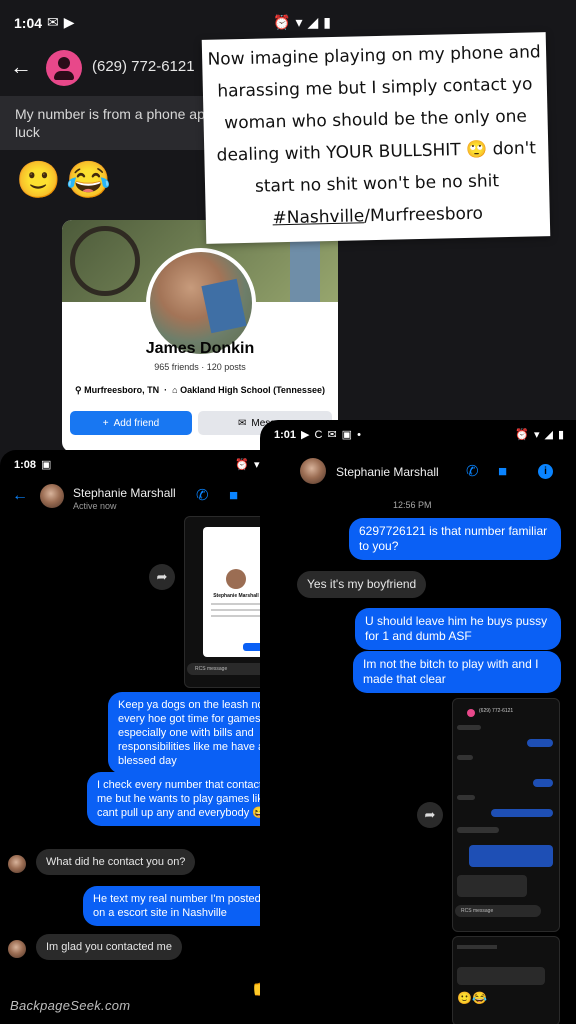  What do you see at coordinates (28, 22) in the screenshot?
I see `status-time: 1:04` at bounding box center [28, 22].